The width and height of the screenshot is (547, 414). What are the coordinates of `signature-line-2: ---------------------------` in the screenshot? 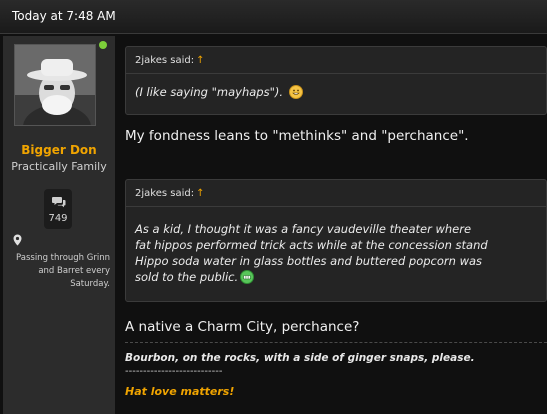 It's located at (174, 371).